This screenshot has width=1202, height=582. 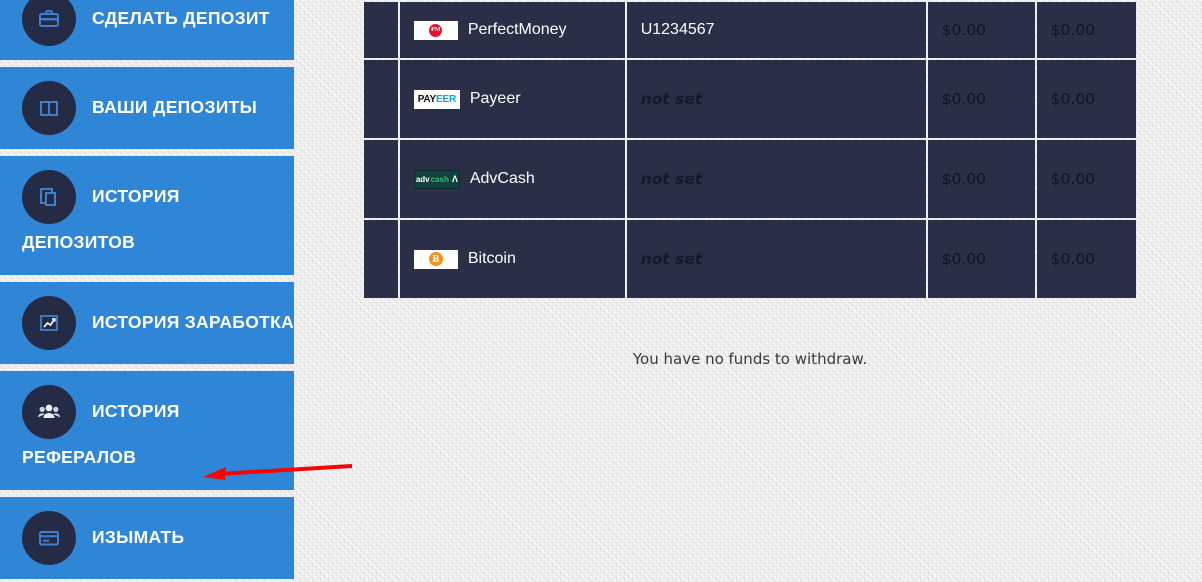 I want to click on payeer-mark-pay: PAY, so click(x=427, y=99).